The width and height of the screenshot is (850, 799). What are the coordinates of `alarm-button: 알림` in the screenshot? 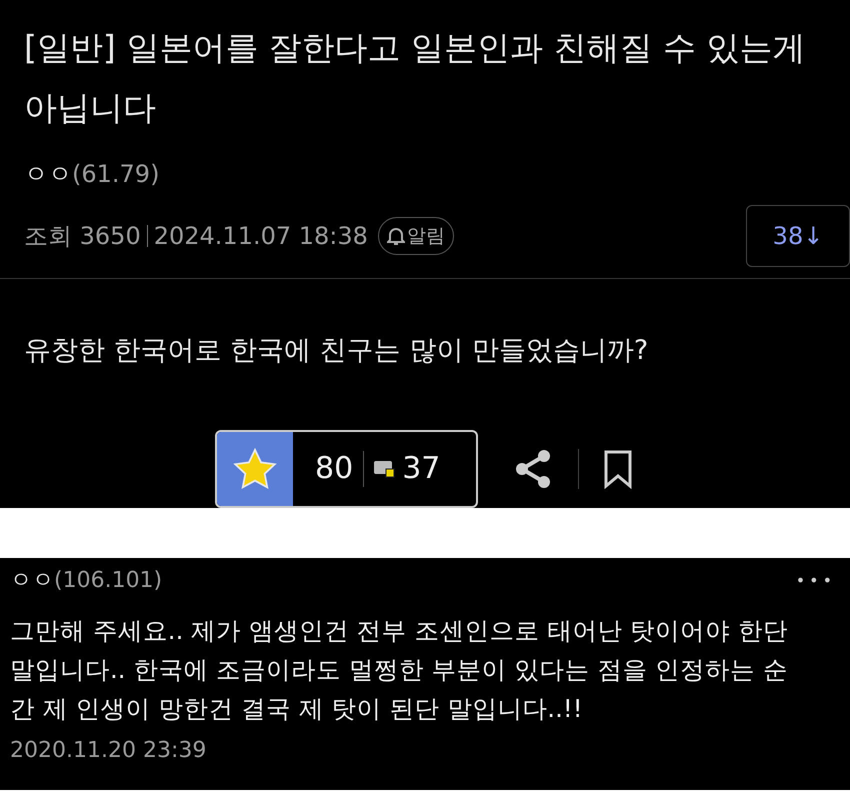 It's located at (416, 236).